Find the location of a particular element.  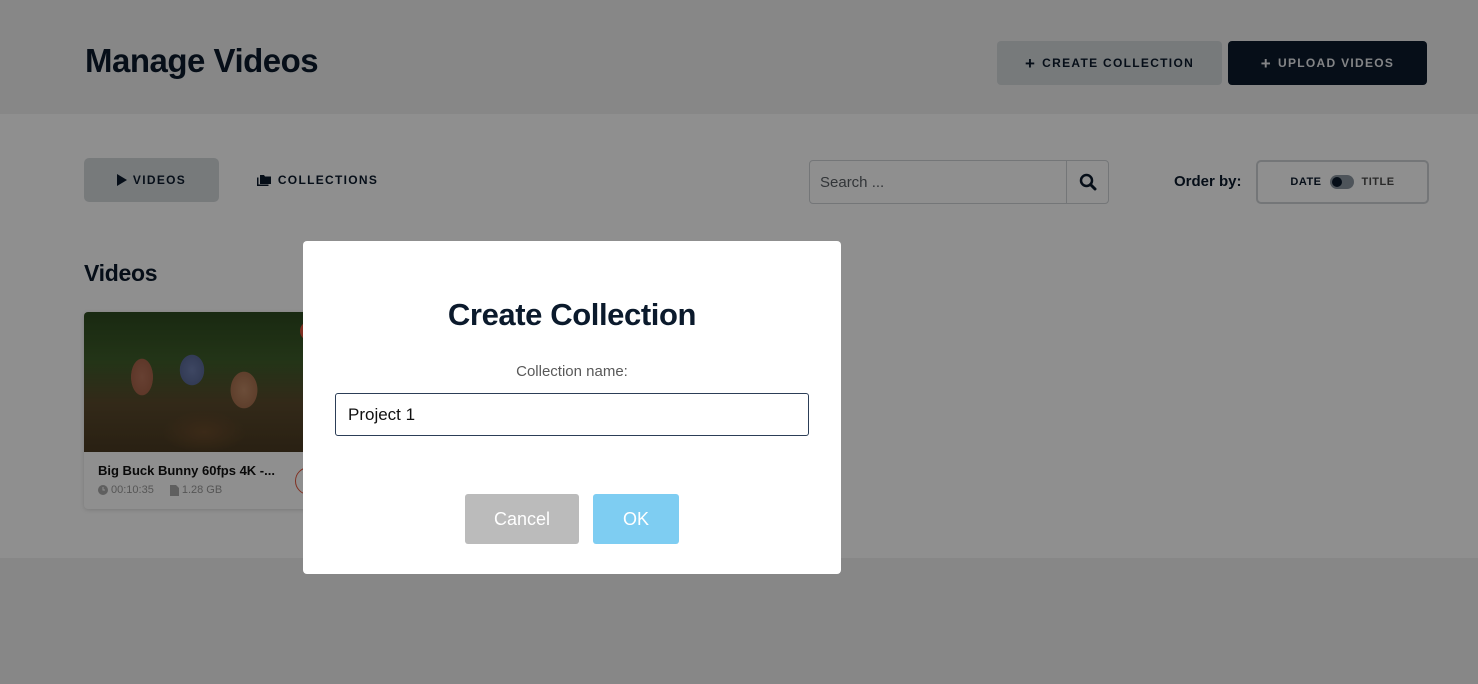

ok-button: OK is located at coordinates (636, 519).